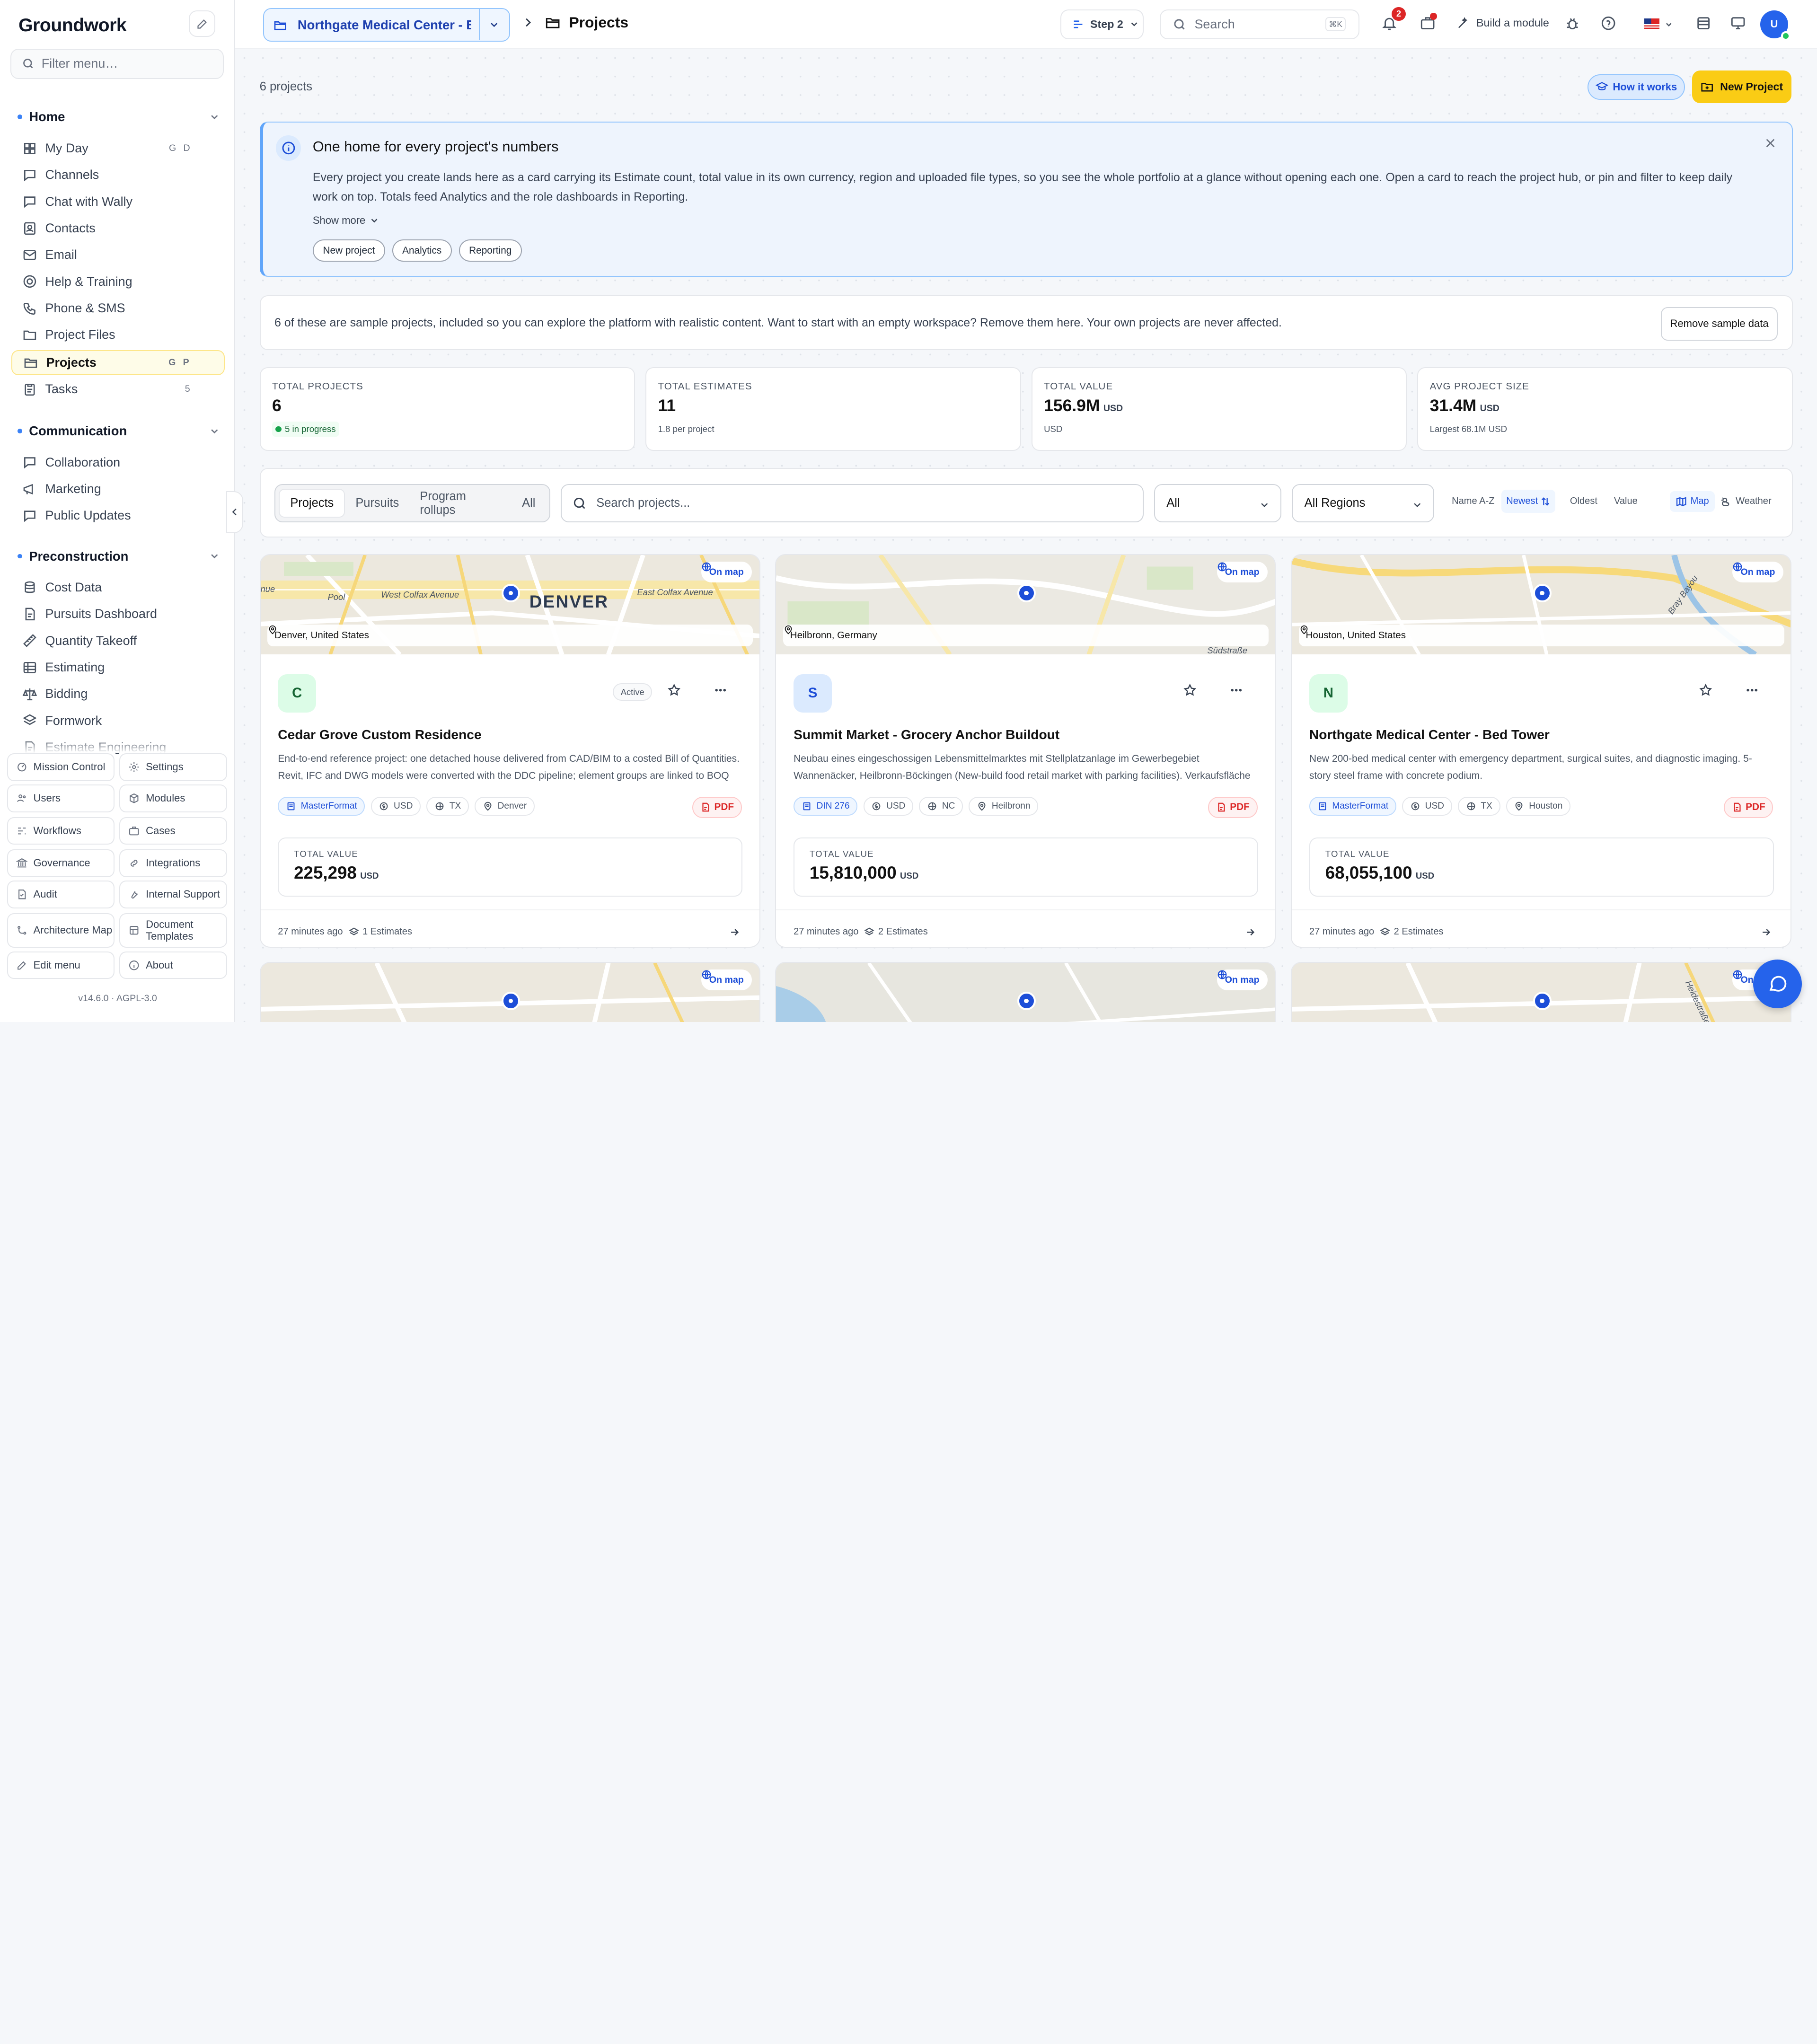 The height and width of the screenshot is (2044, 1817). I want to click on chevron-down-icon, so click(1669, 24).